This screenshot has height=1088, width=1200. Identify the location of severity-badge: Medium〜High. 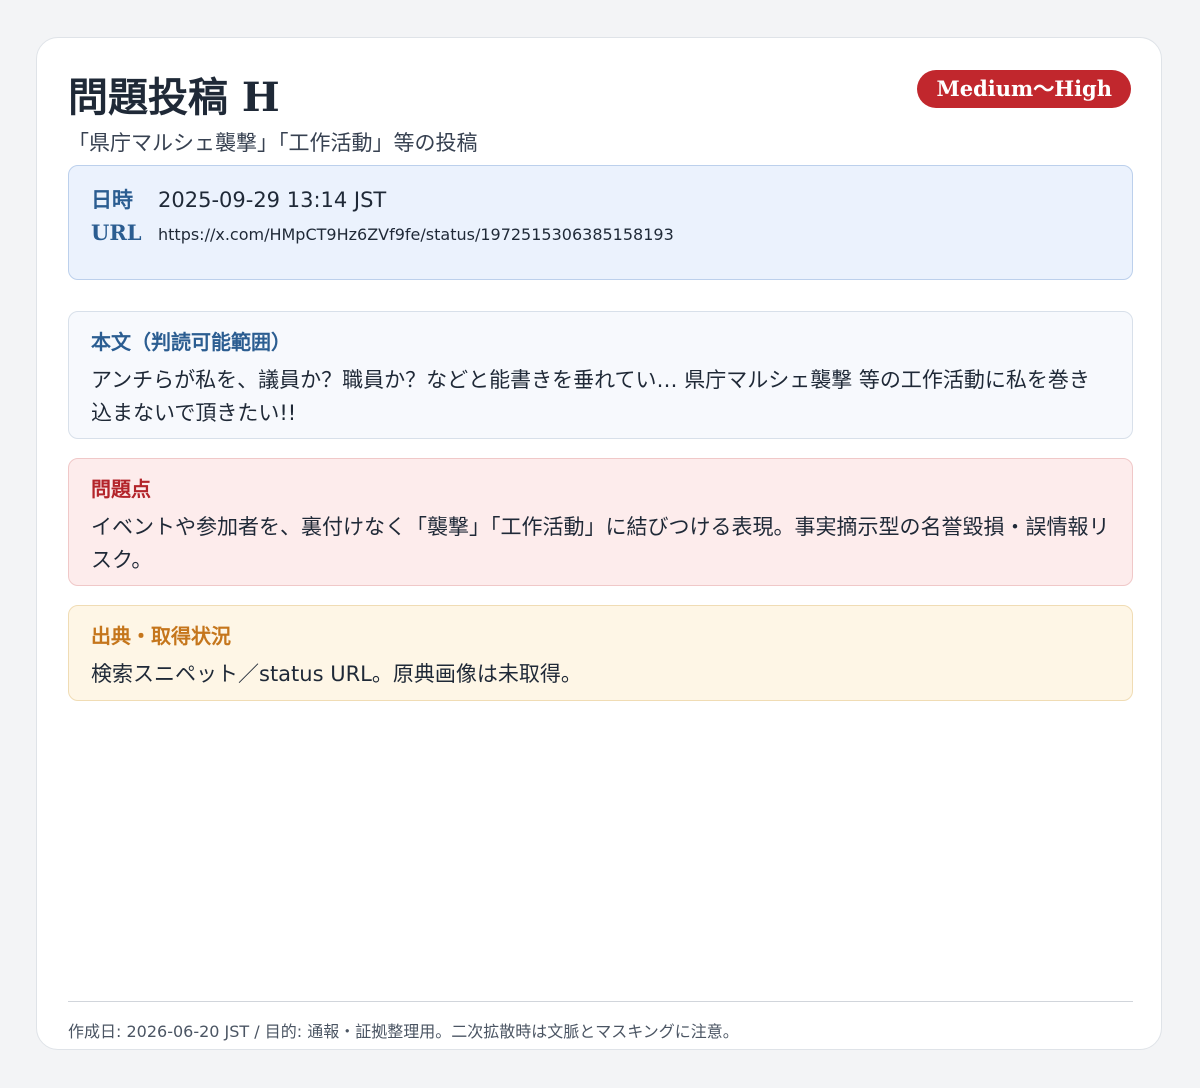
(1024, 89).